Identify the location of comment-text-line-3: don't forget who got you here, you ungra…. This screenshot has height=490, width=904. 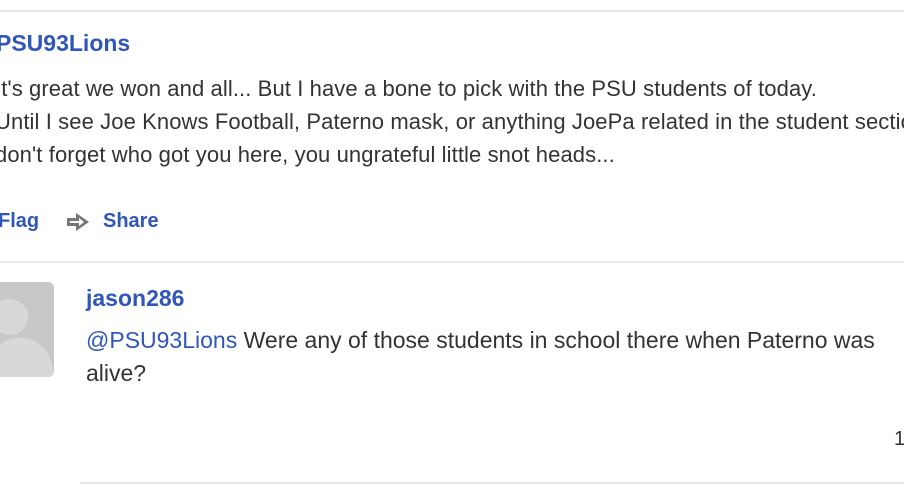
(307, 154).